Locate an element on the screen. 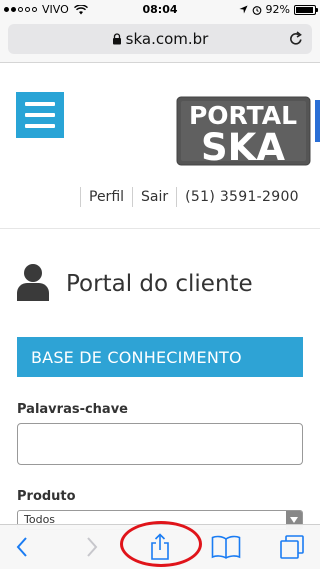  address-bar: ska.com.br is located at coordinates (160, 39).